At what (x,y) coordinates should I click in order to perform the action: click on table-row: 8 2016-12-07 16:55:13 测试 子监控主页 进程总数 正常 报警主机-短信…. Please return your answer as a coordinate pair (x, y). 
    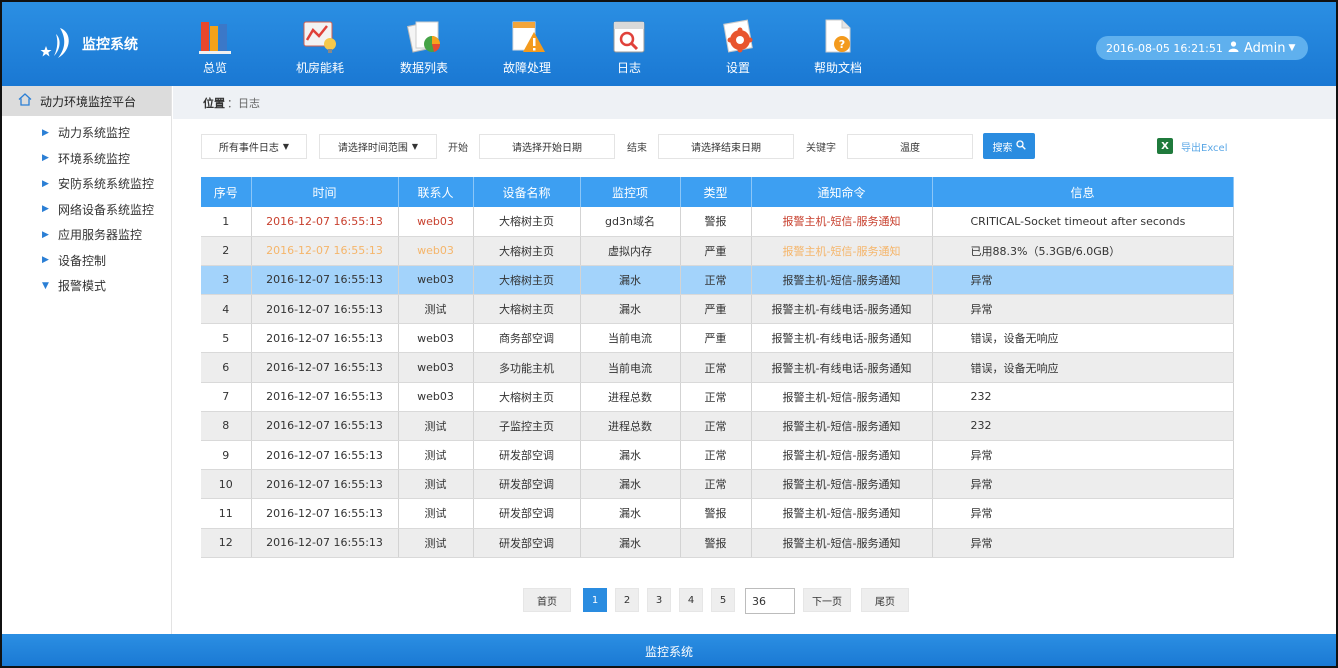
    Looking at the image, I should click on (717, 426).